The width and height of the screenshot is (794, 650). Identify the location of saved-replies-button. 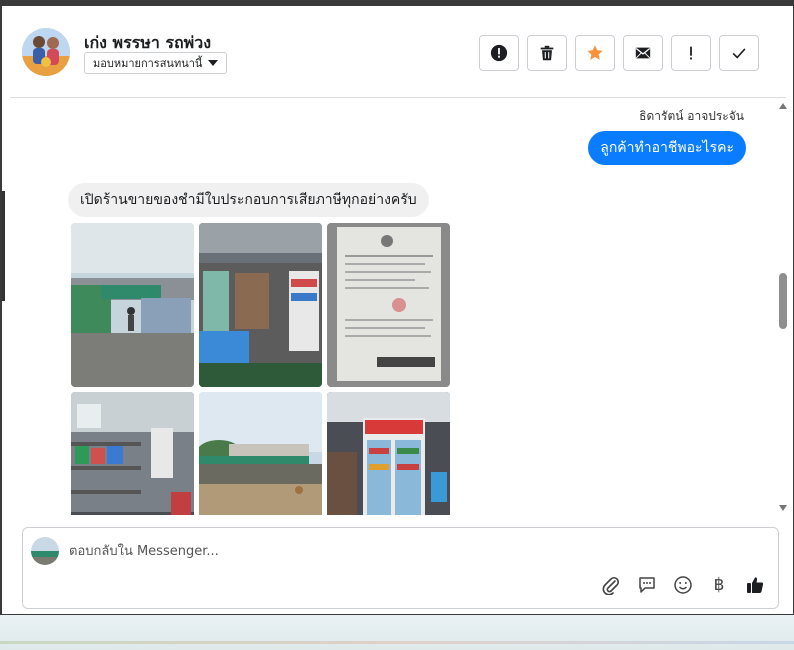
(647, 585).